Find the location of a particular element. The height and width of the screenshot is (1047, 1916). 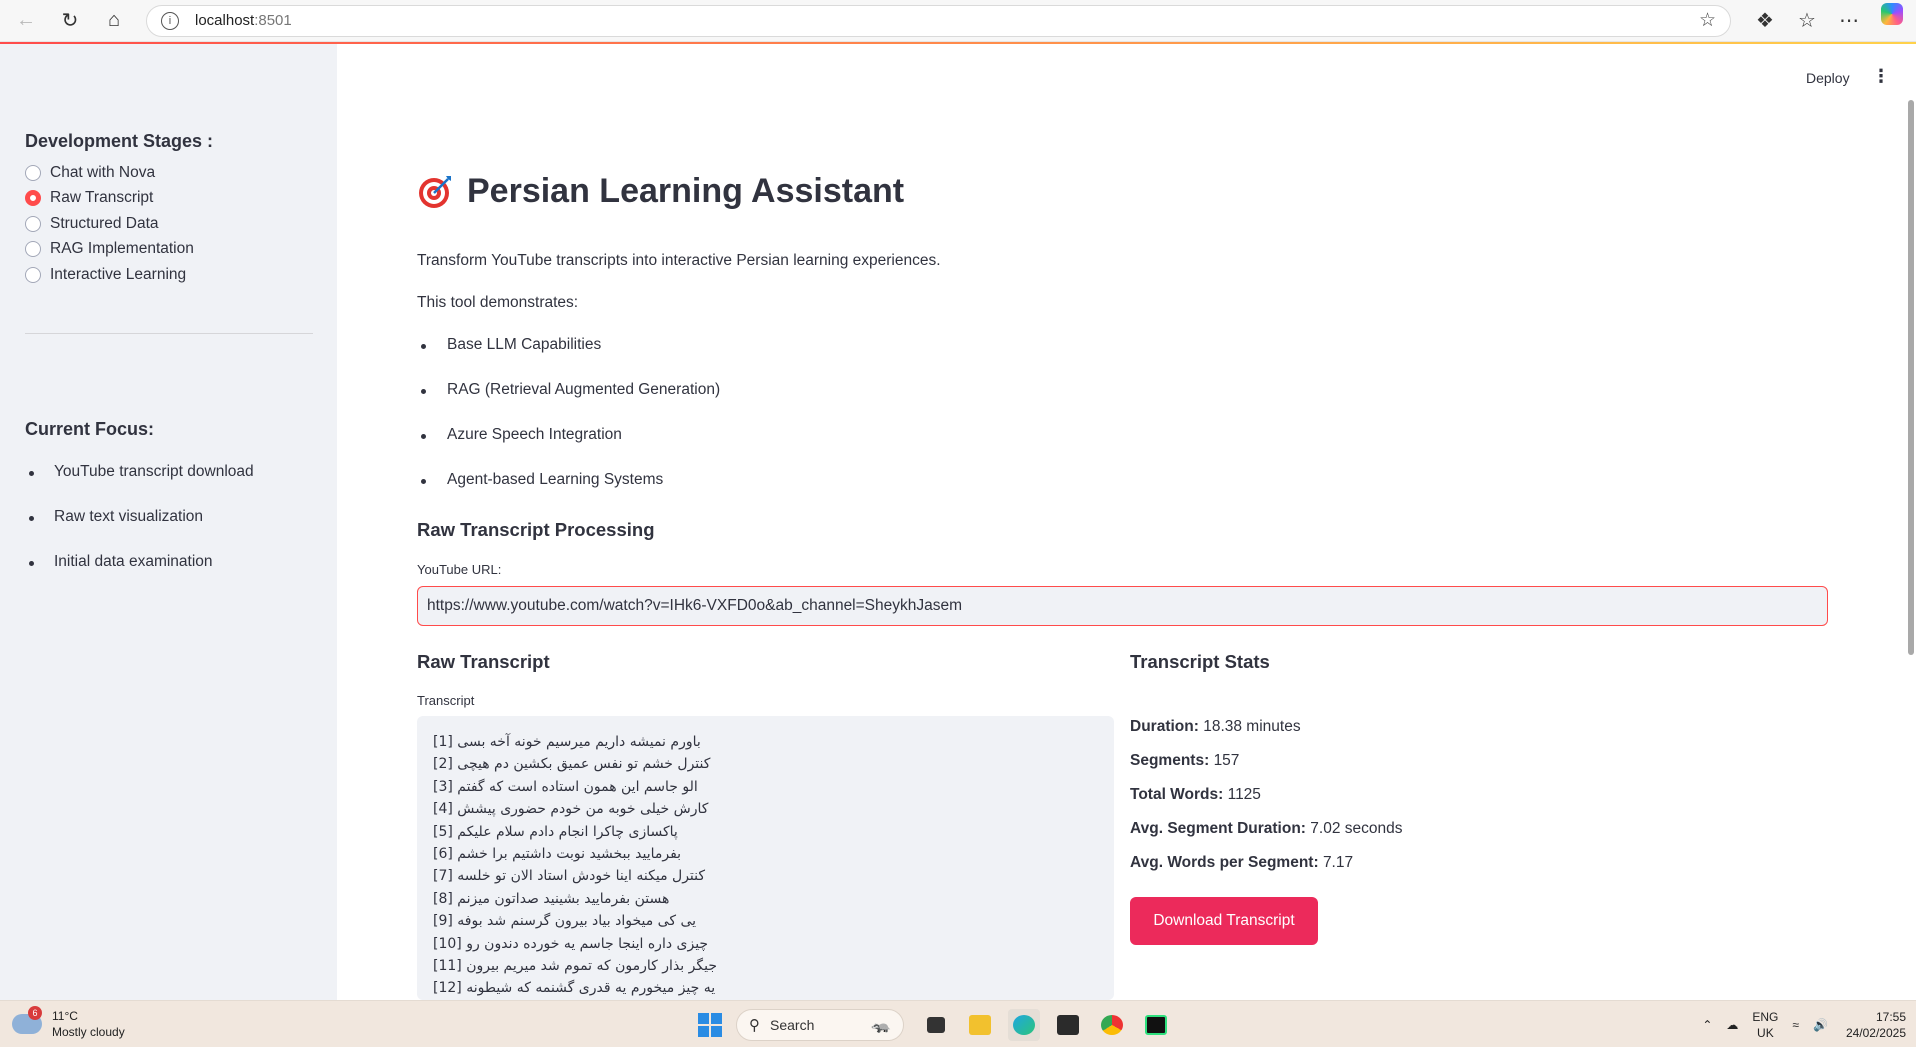

feature-list-item: RAG (Retrieval Augmented Generation) is located at coordinates (568, 403).